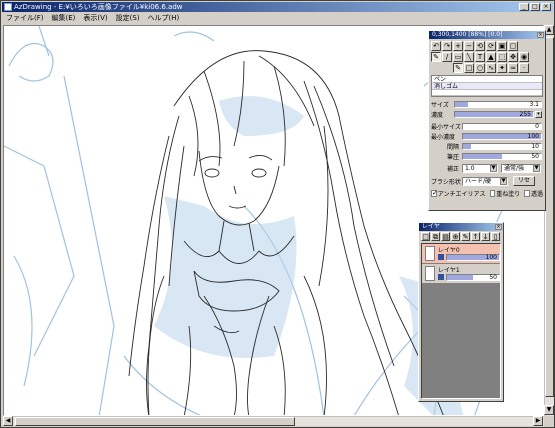 The image size is (555, 428). What do you see at coordinates (437, 115) in the screenshot?
I see `density-label: 濃度` at bounding box center [437, 115].